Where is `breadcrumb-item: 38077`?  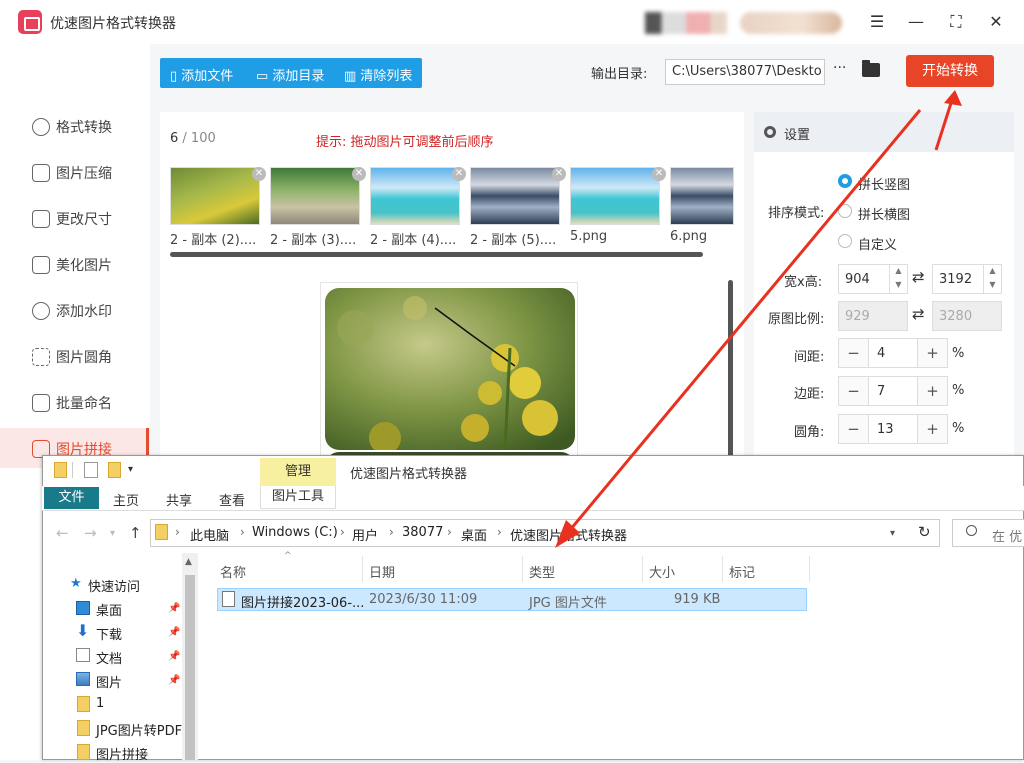
breadcrumb-item: 38077 is located at coordinates (422, 532).